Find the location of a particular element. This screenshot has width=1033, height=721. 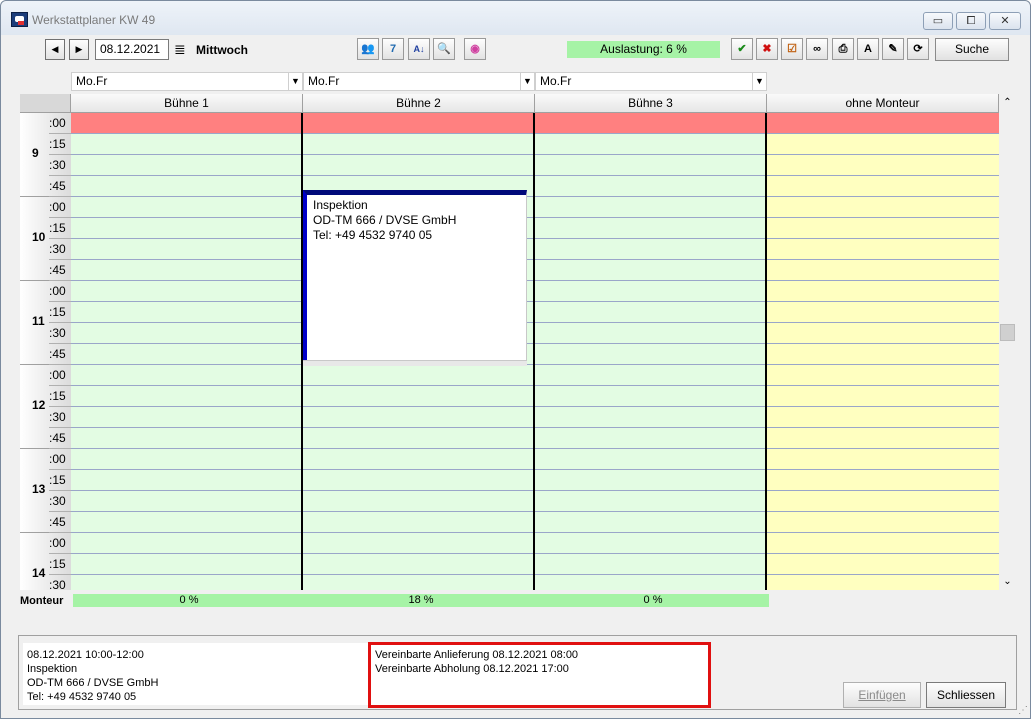

column-header-buehne2: Bühne 2 is located at coordinates (419, 103).